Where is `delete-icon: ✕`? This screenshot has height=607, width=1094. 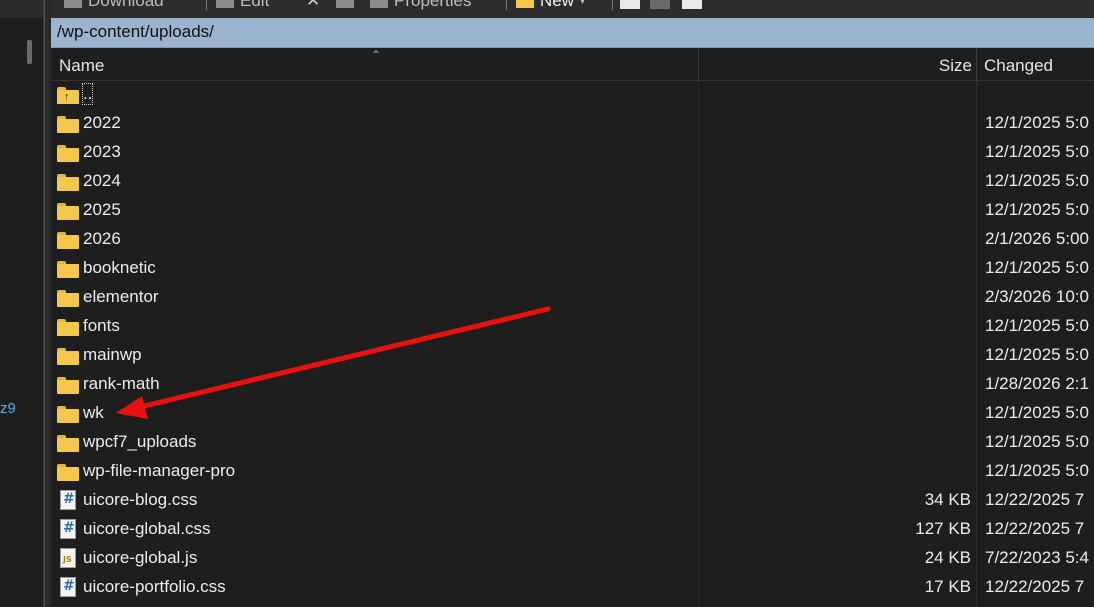
delete-icon: ✕ is located at coordinates (313, 5).